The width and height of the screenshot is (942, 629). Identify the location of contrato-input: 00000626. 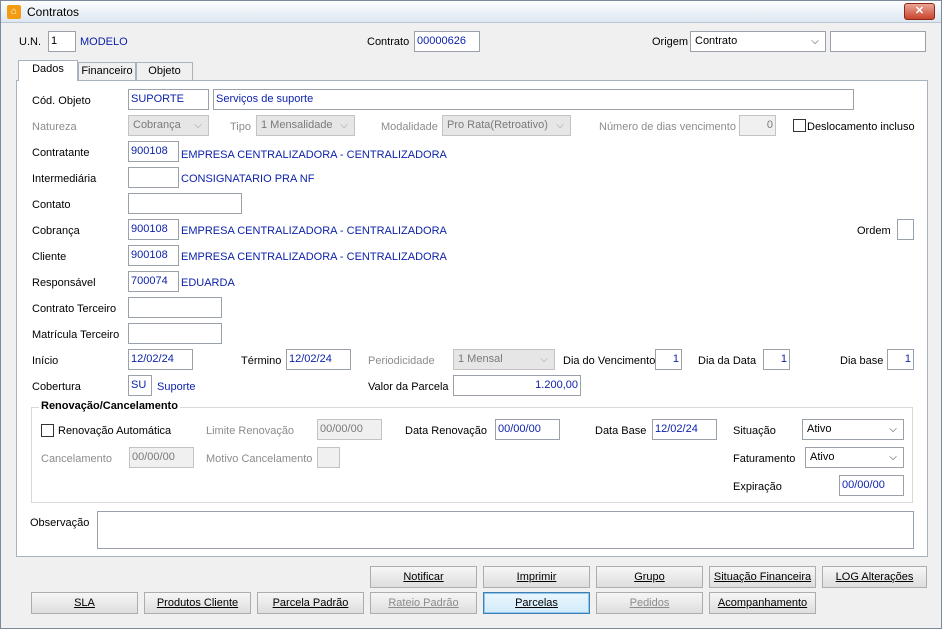
(447, 41).